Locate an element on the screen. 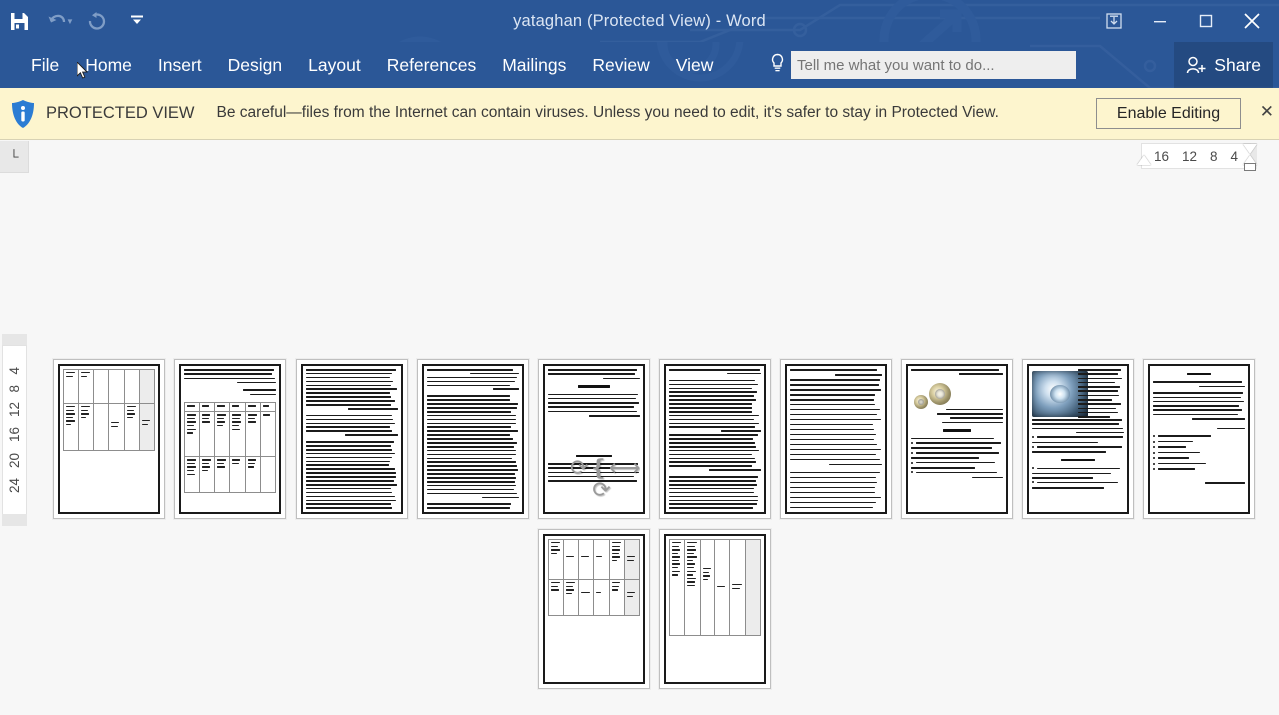  bearing-gold-image-small is located at coordinates (921, 402).